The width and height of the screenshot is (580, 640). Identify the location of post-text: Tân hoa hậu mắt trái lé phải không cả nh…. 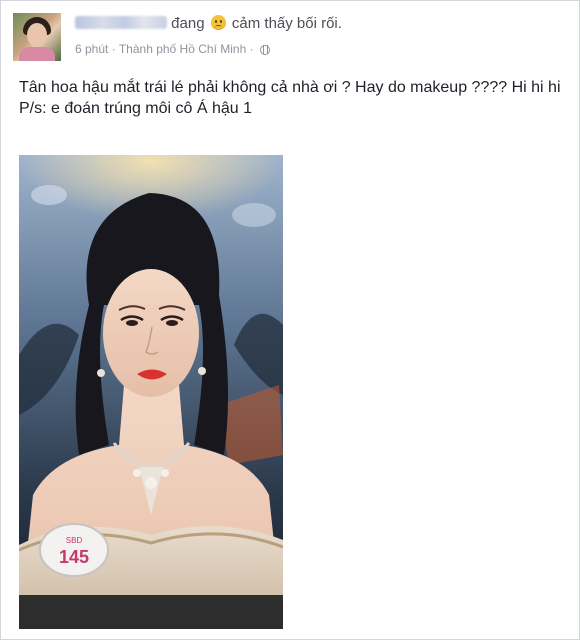
(295, 98).